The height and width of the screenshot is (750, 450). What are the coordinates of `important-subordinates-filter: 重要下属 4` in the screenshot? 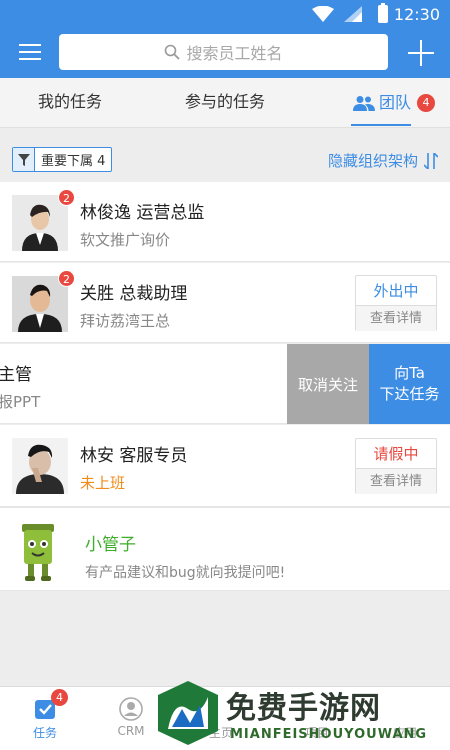 It's located at (62, 159).